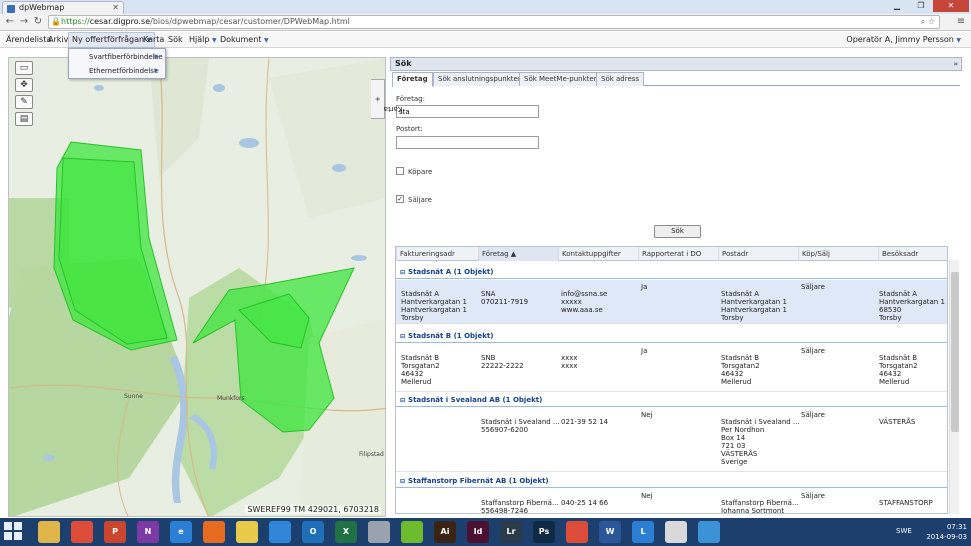 This screenshot has width=971, height=546. Describe the element at coordinates (24, 85) in the screenshot. I see `pan-icon: ✥` at that location.